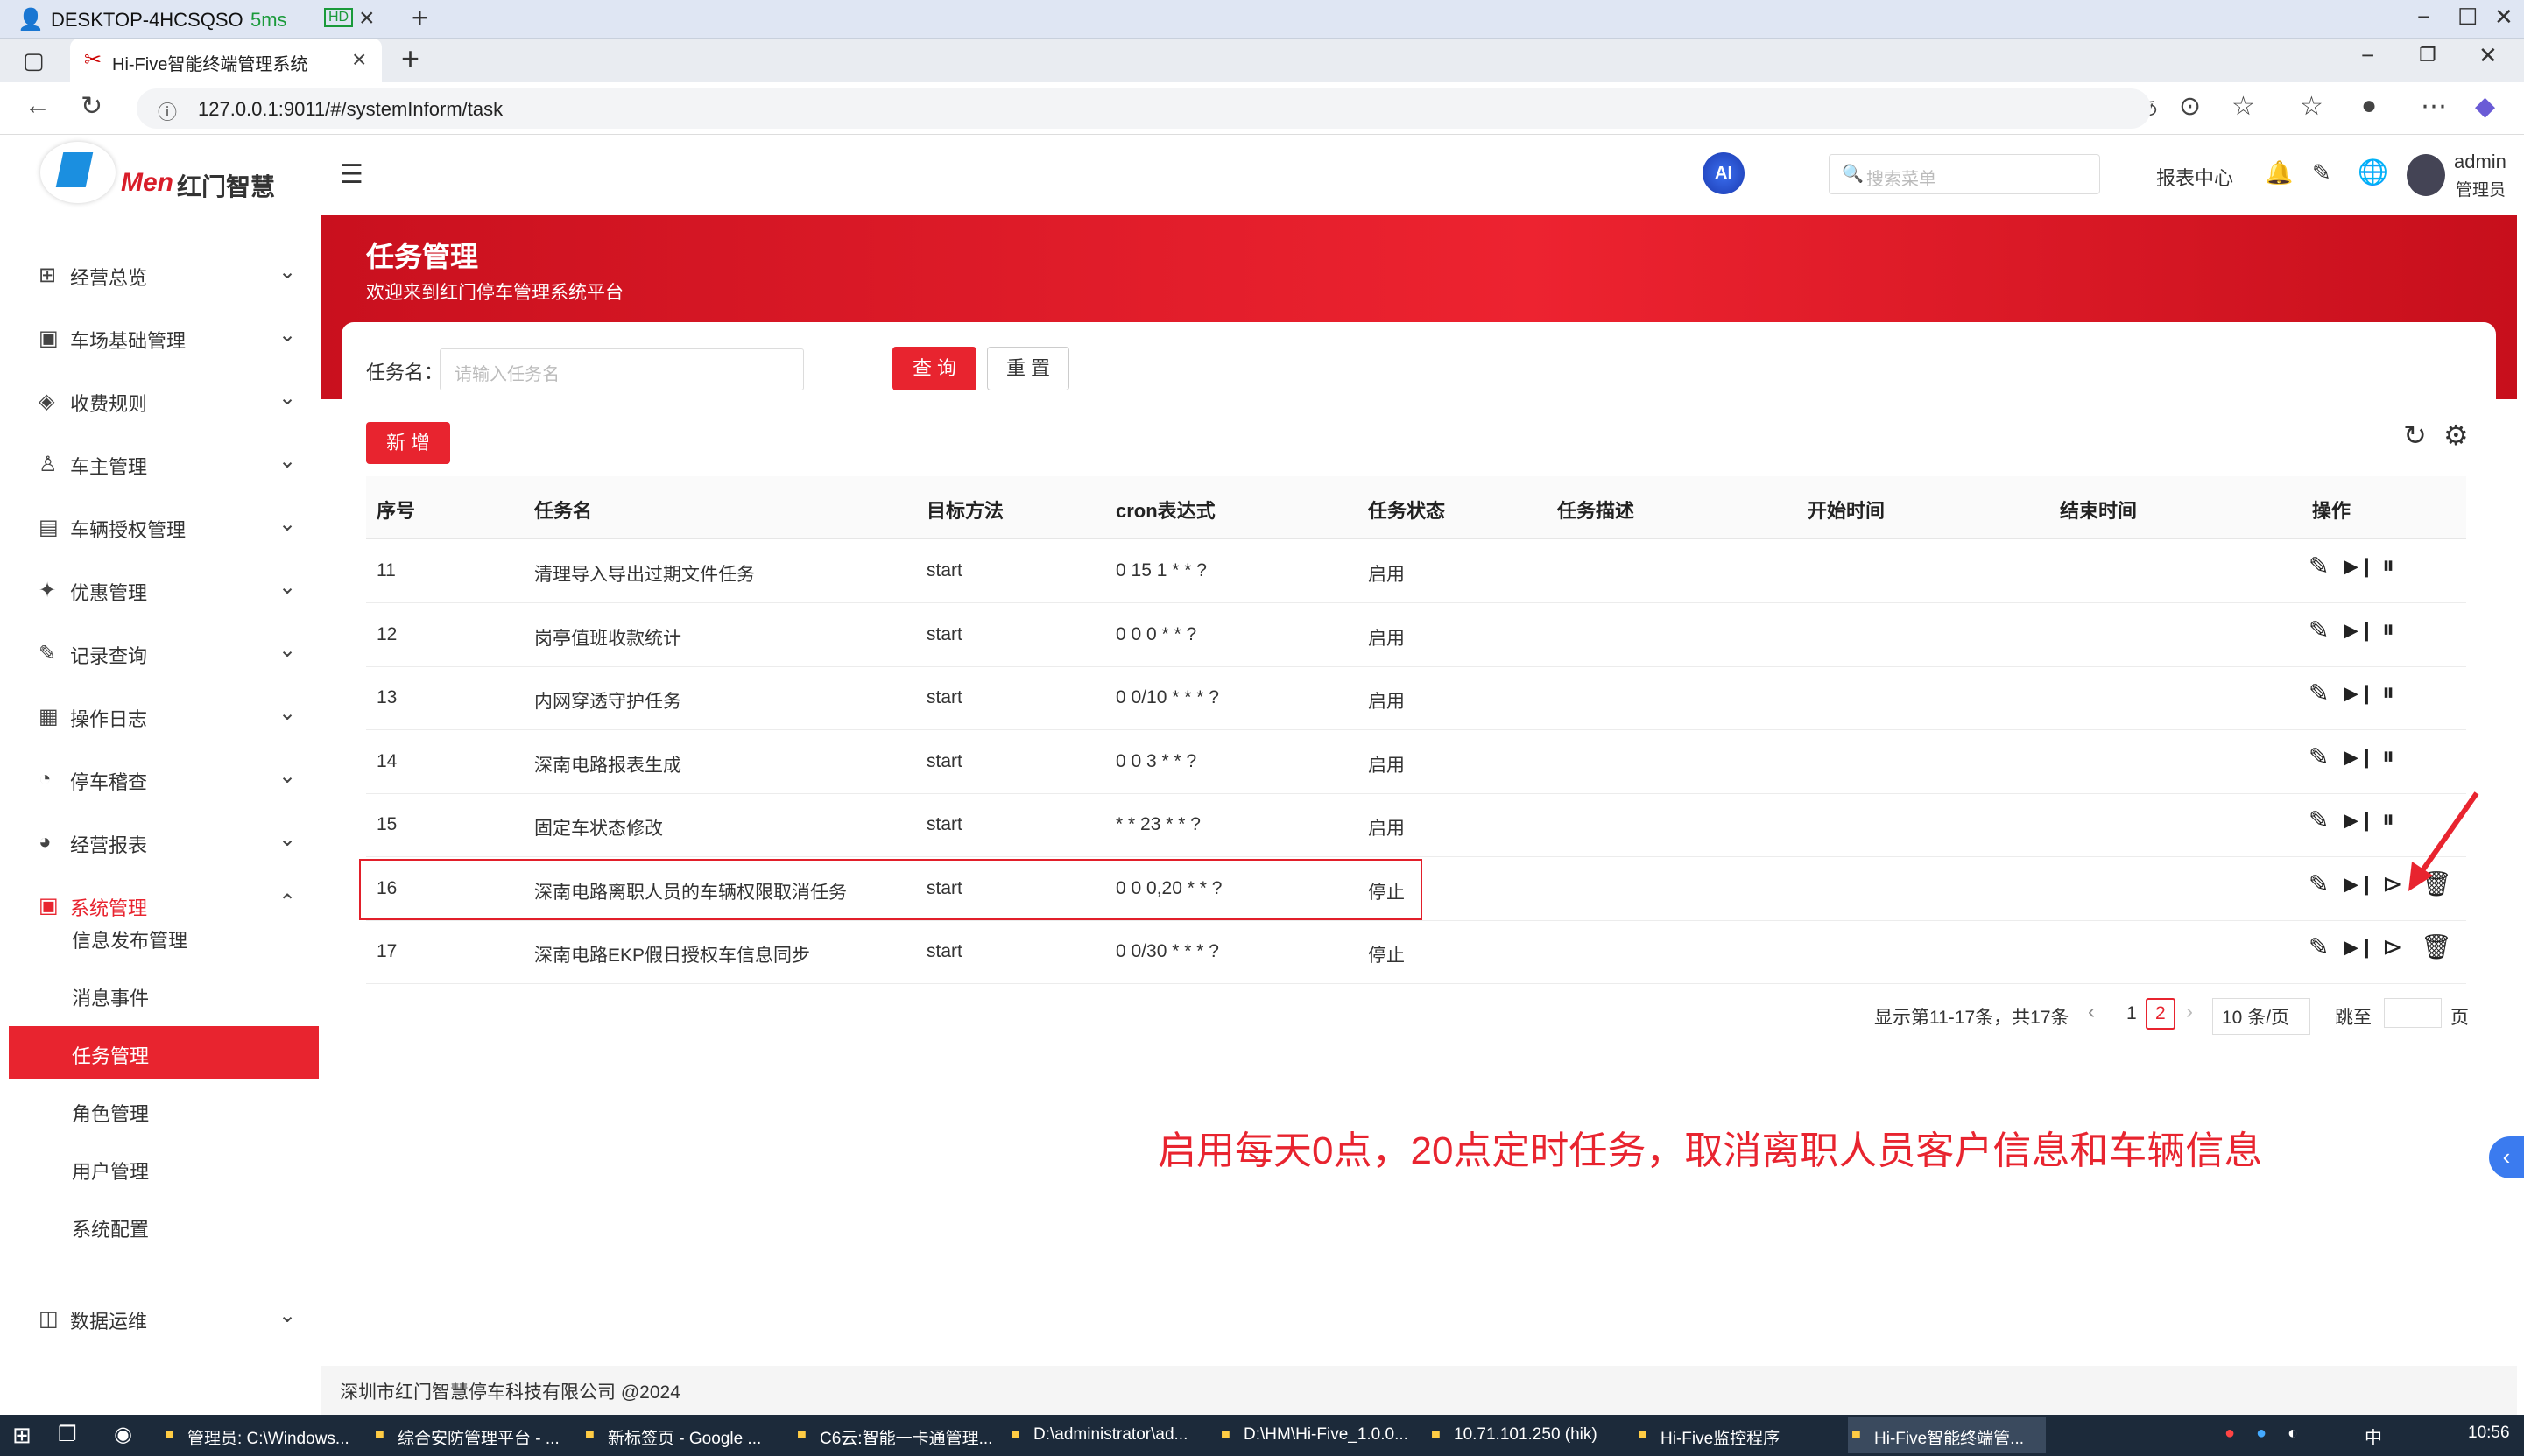 This screenshot has height=1456, width=2524. I want to click on sidebar-subitem-4: 用户管理, so click(164, 1168).